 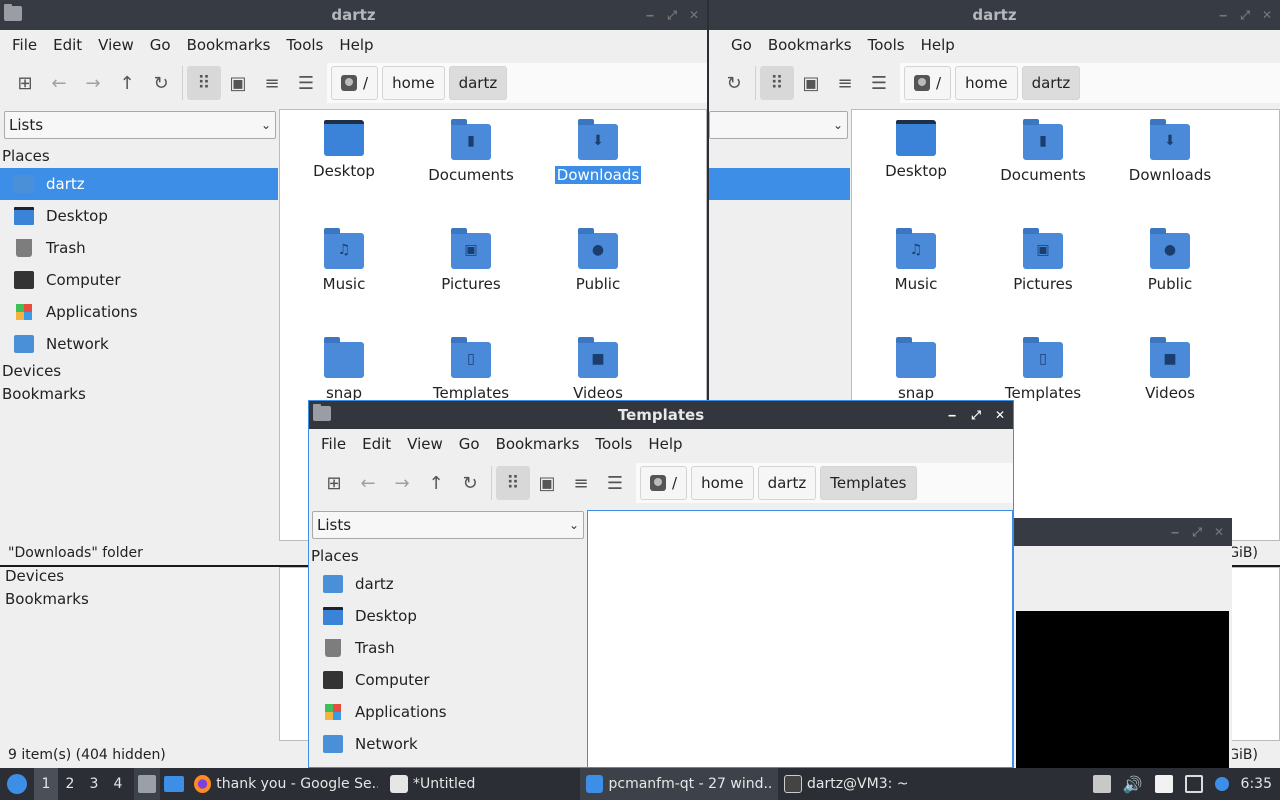 I want to click on task-terminal: dartz@VM3: ~, so click(x=853, y=784).